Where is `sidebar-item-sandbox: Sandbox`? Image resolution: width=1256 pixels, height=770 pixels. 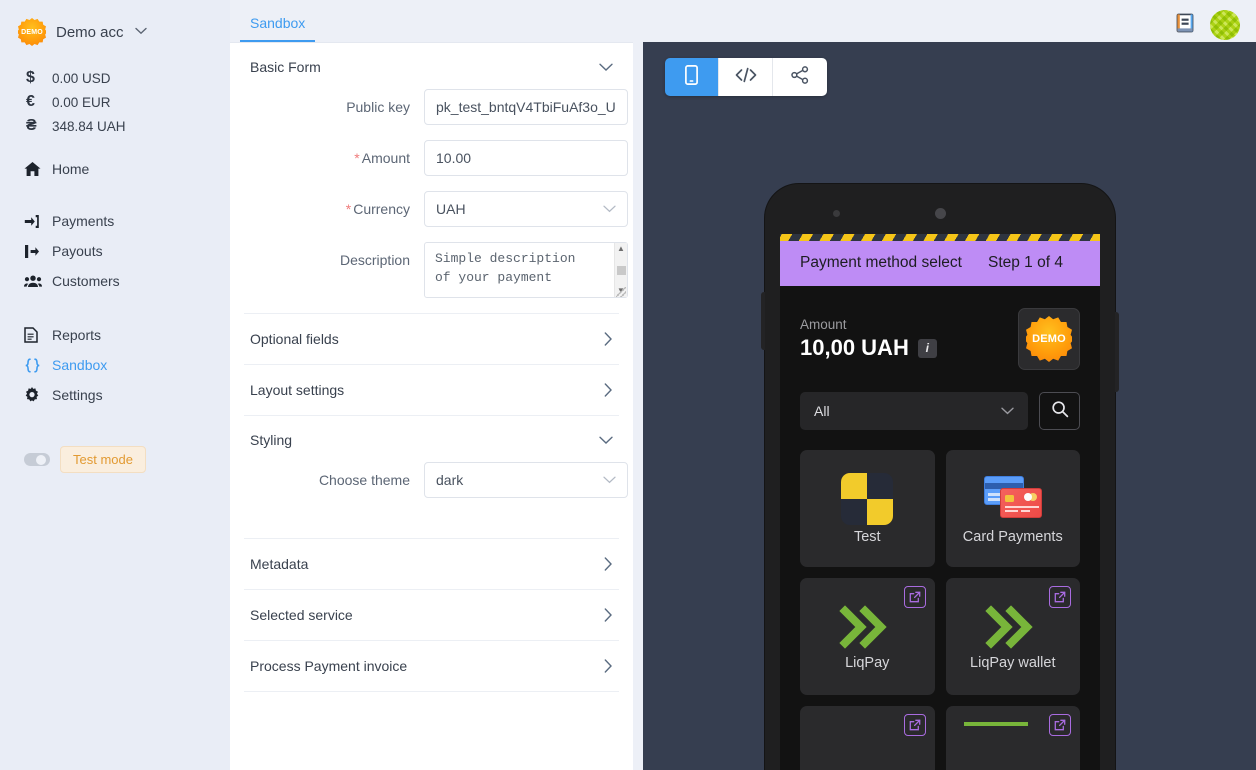 sidebar-item-sandbox: Sandbox is located at coordinates (115, 365).